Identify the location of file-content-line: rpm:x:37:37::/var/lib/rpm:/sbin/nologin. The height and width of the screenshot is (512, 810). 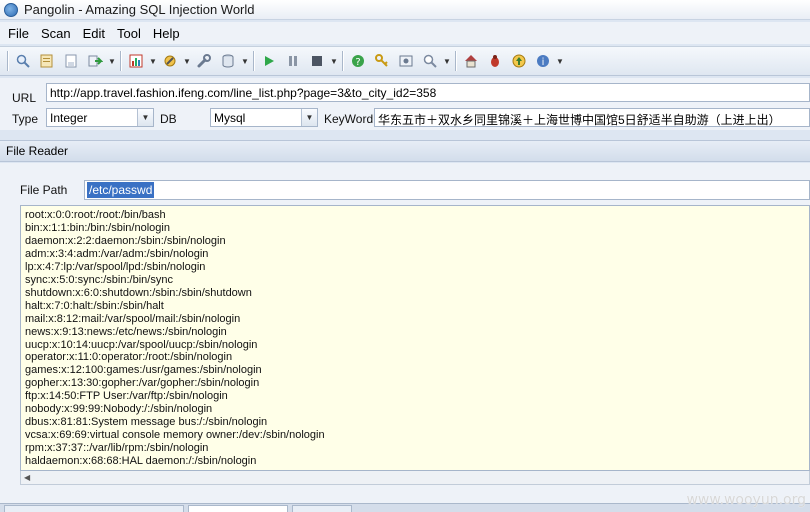
(117, 448).